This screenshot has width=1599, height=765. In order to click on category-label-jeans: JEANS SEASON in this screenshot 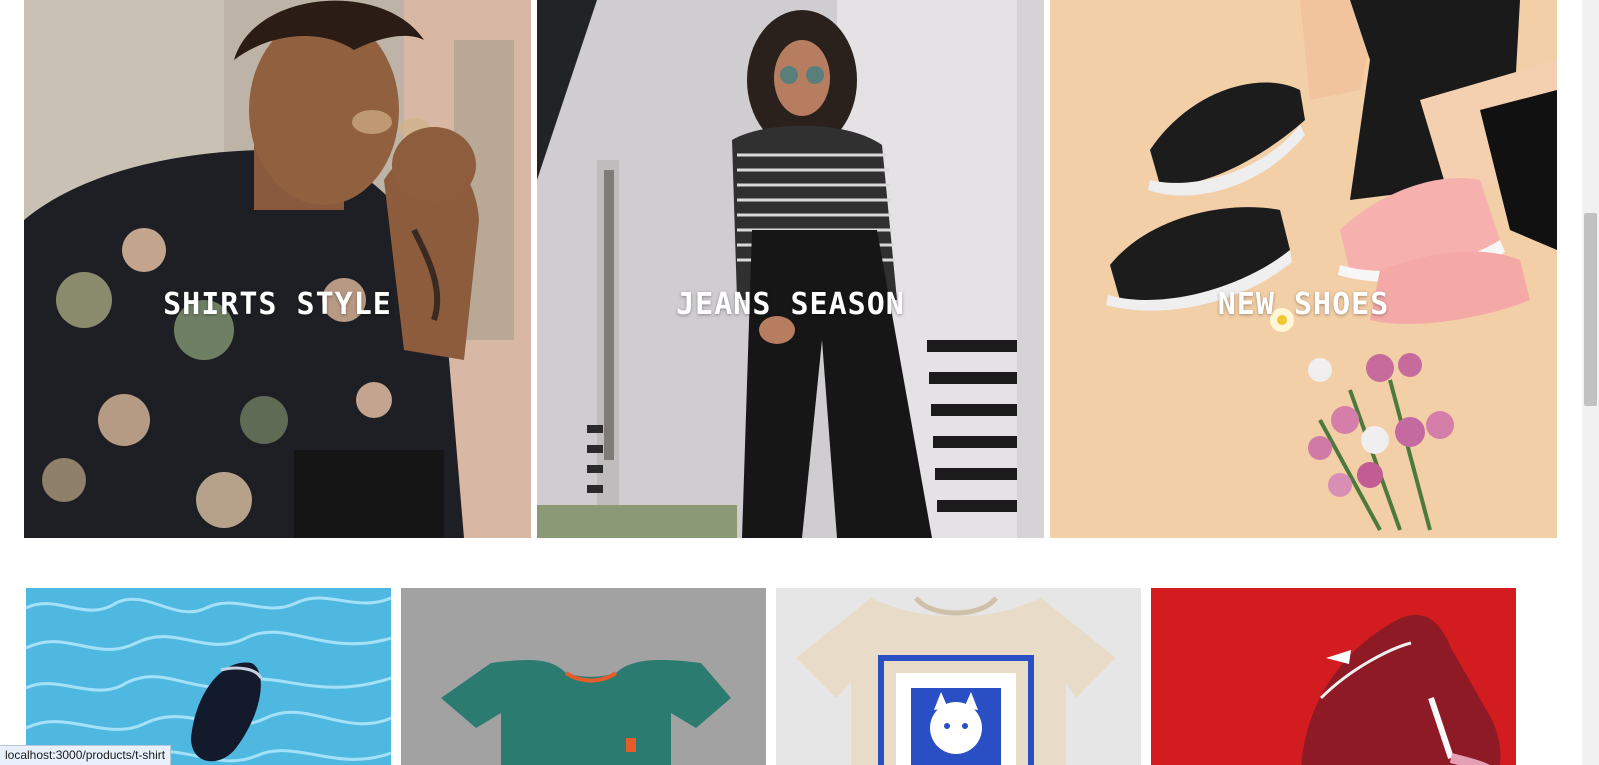, I will do `click(790, 304)`.